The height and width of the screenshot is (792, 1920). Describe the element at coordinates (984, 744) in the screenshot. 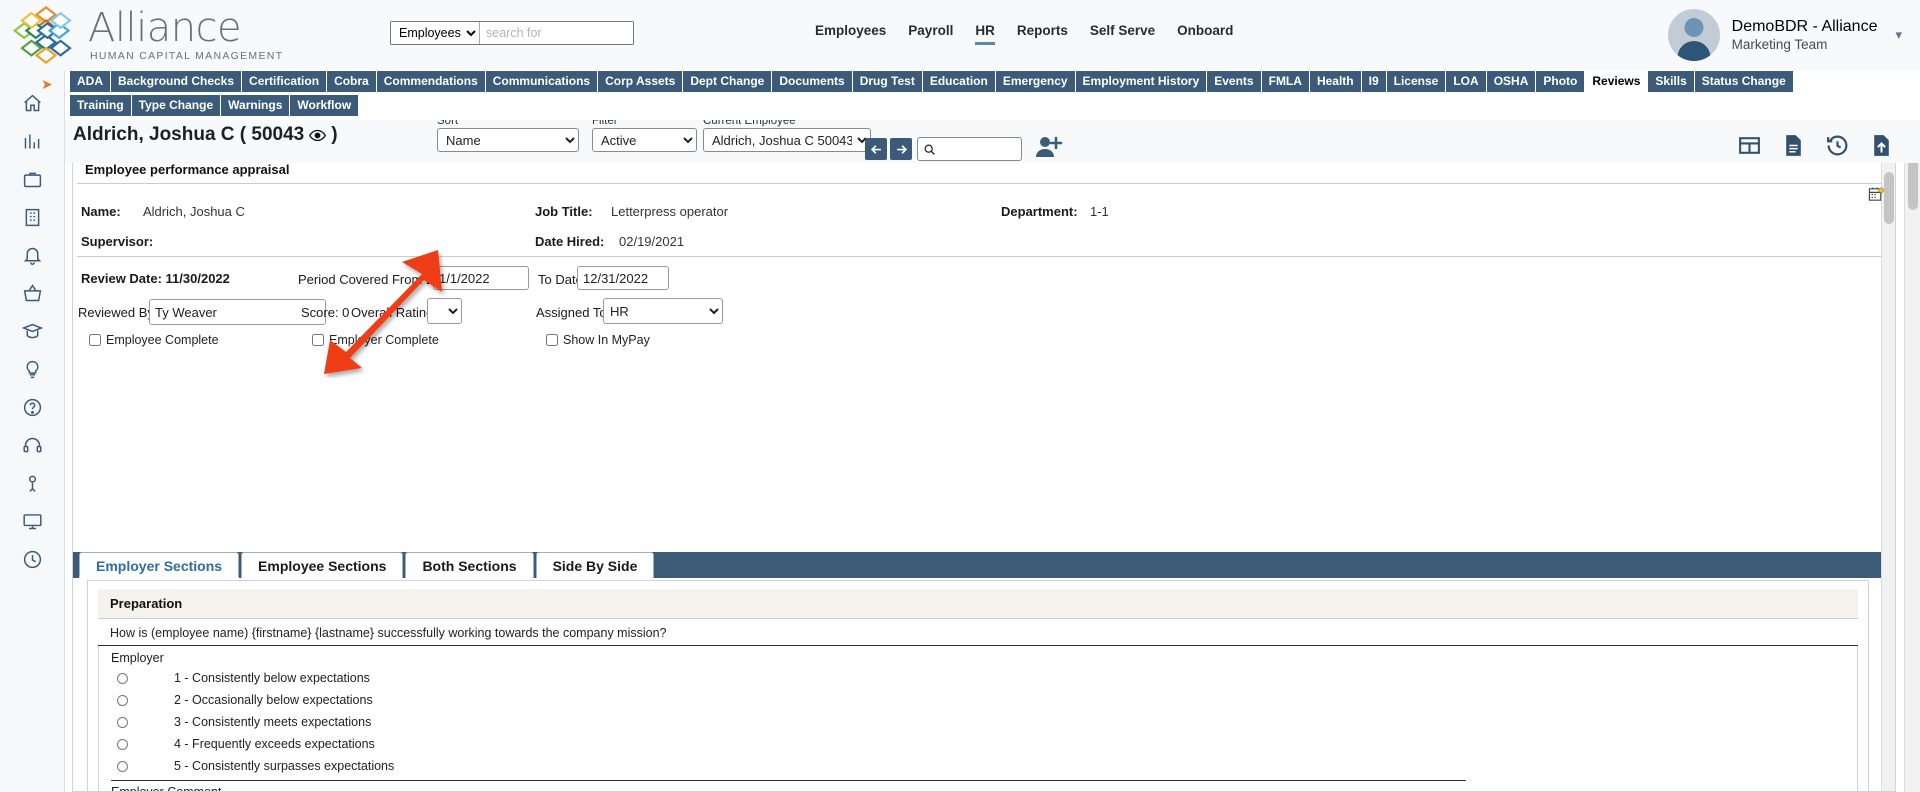

I see `rating-option-row: 4 - Frequently exceeds expectations` at that location.